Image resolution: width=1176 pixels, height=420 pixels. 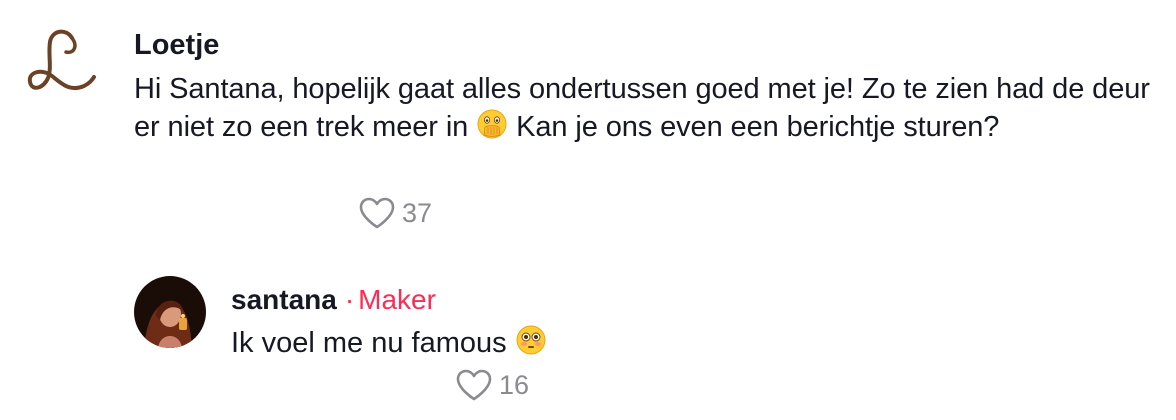 I want to click on maker-badge: Maker, so click(x=397, y=299).